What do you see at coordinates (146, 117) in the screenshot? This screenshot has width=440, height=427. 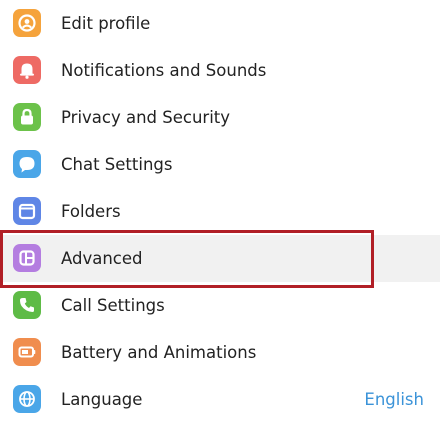 I see `menu-item-label: Privacy and Security` at bounding box center [146, 117].